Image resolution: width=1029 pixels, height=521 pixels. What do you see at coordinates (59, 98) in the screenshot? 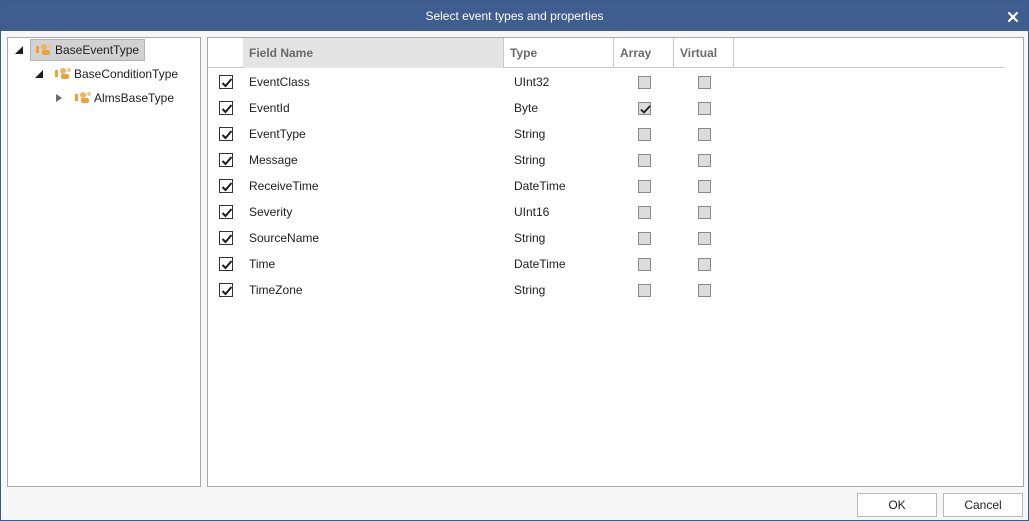
I see `collapsed-triangle-icon` at bounding box center [59, 98].